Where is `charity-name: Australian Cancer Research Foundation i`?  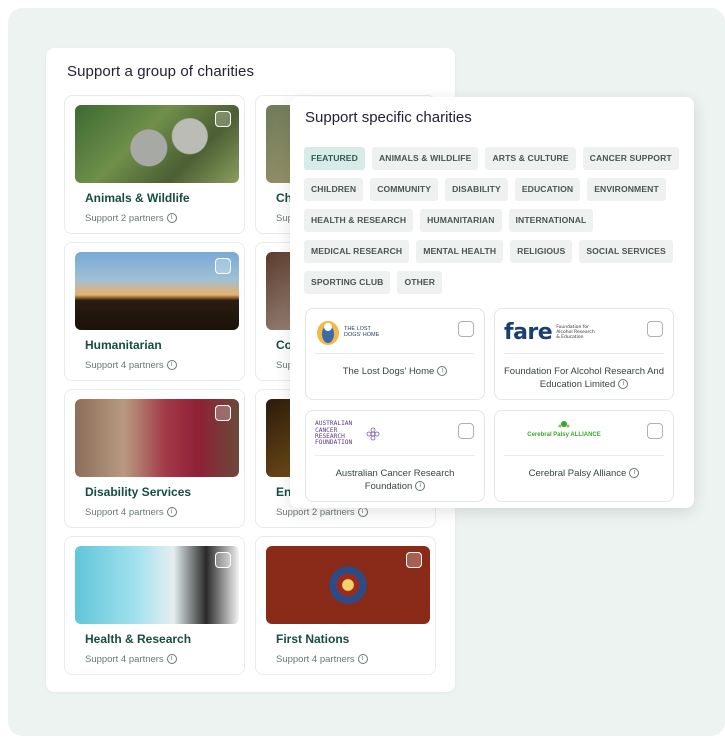
charity-name: Australian Cancer Research Foundation i is located at coordinates (395, 480).